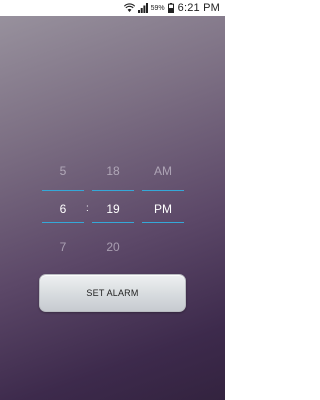 The image size is (320, 400). I want to click on minute-next: 20, so click(113, 247).